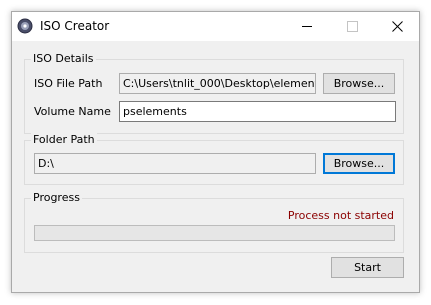 The width and height of the screenshot is (431, 305). Describe the element at coordinates (75, 26) in the screenshot. I see `window-title: ISO Creator` at that location.